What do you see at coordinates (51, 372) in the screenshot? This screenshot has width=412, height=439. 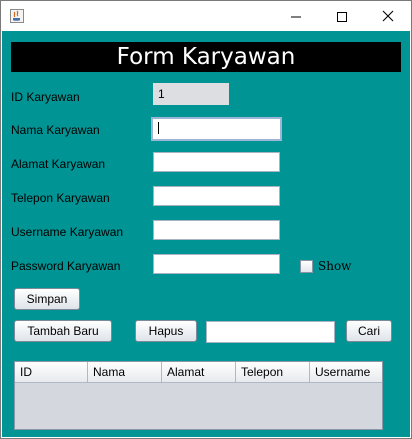 I see `column-header-id: ID` at bounding box center [51, 372].